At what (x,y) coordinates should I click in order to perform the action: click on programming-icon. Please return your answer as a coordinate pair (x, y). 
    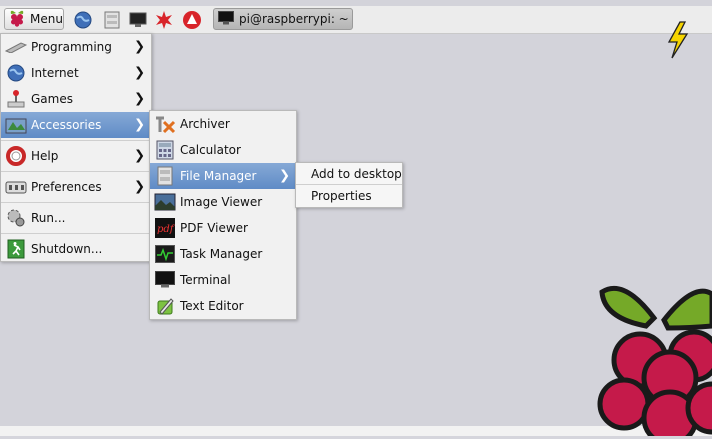
    Looking at the image, I should click on (16, 47).